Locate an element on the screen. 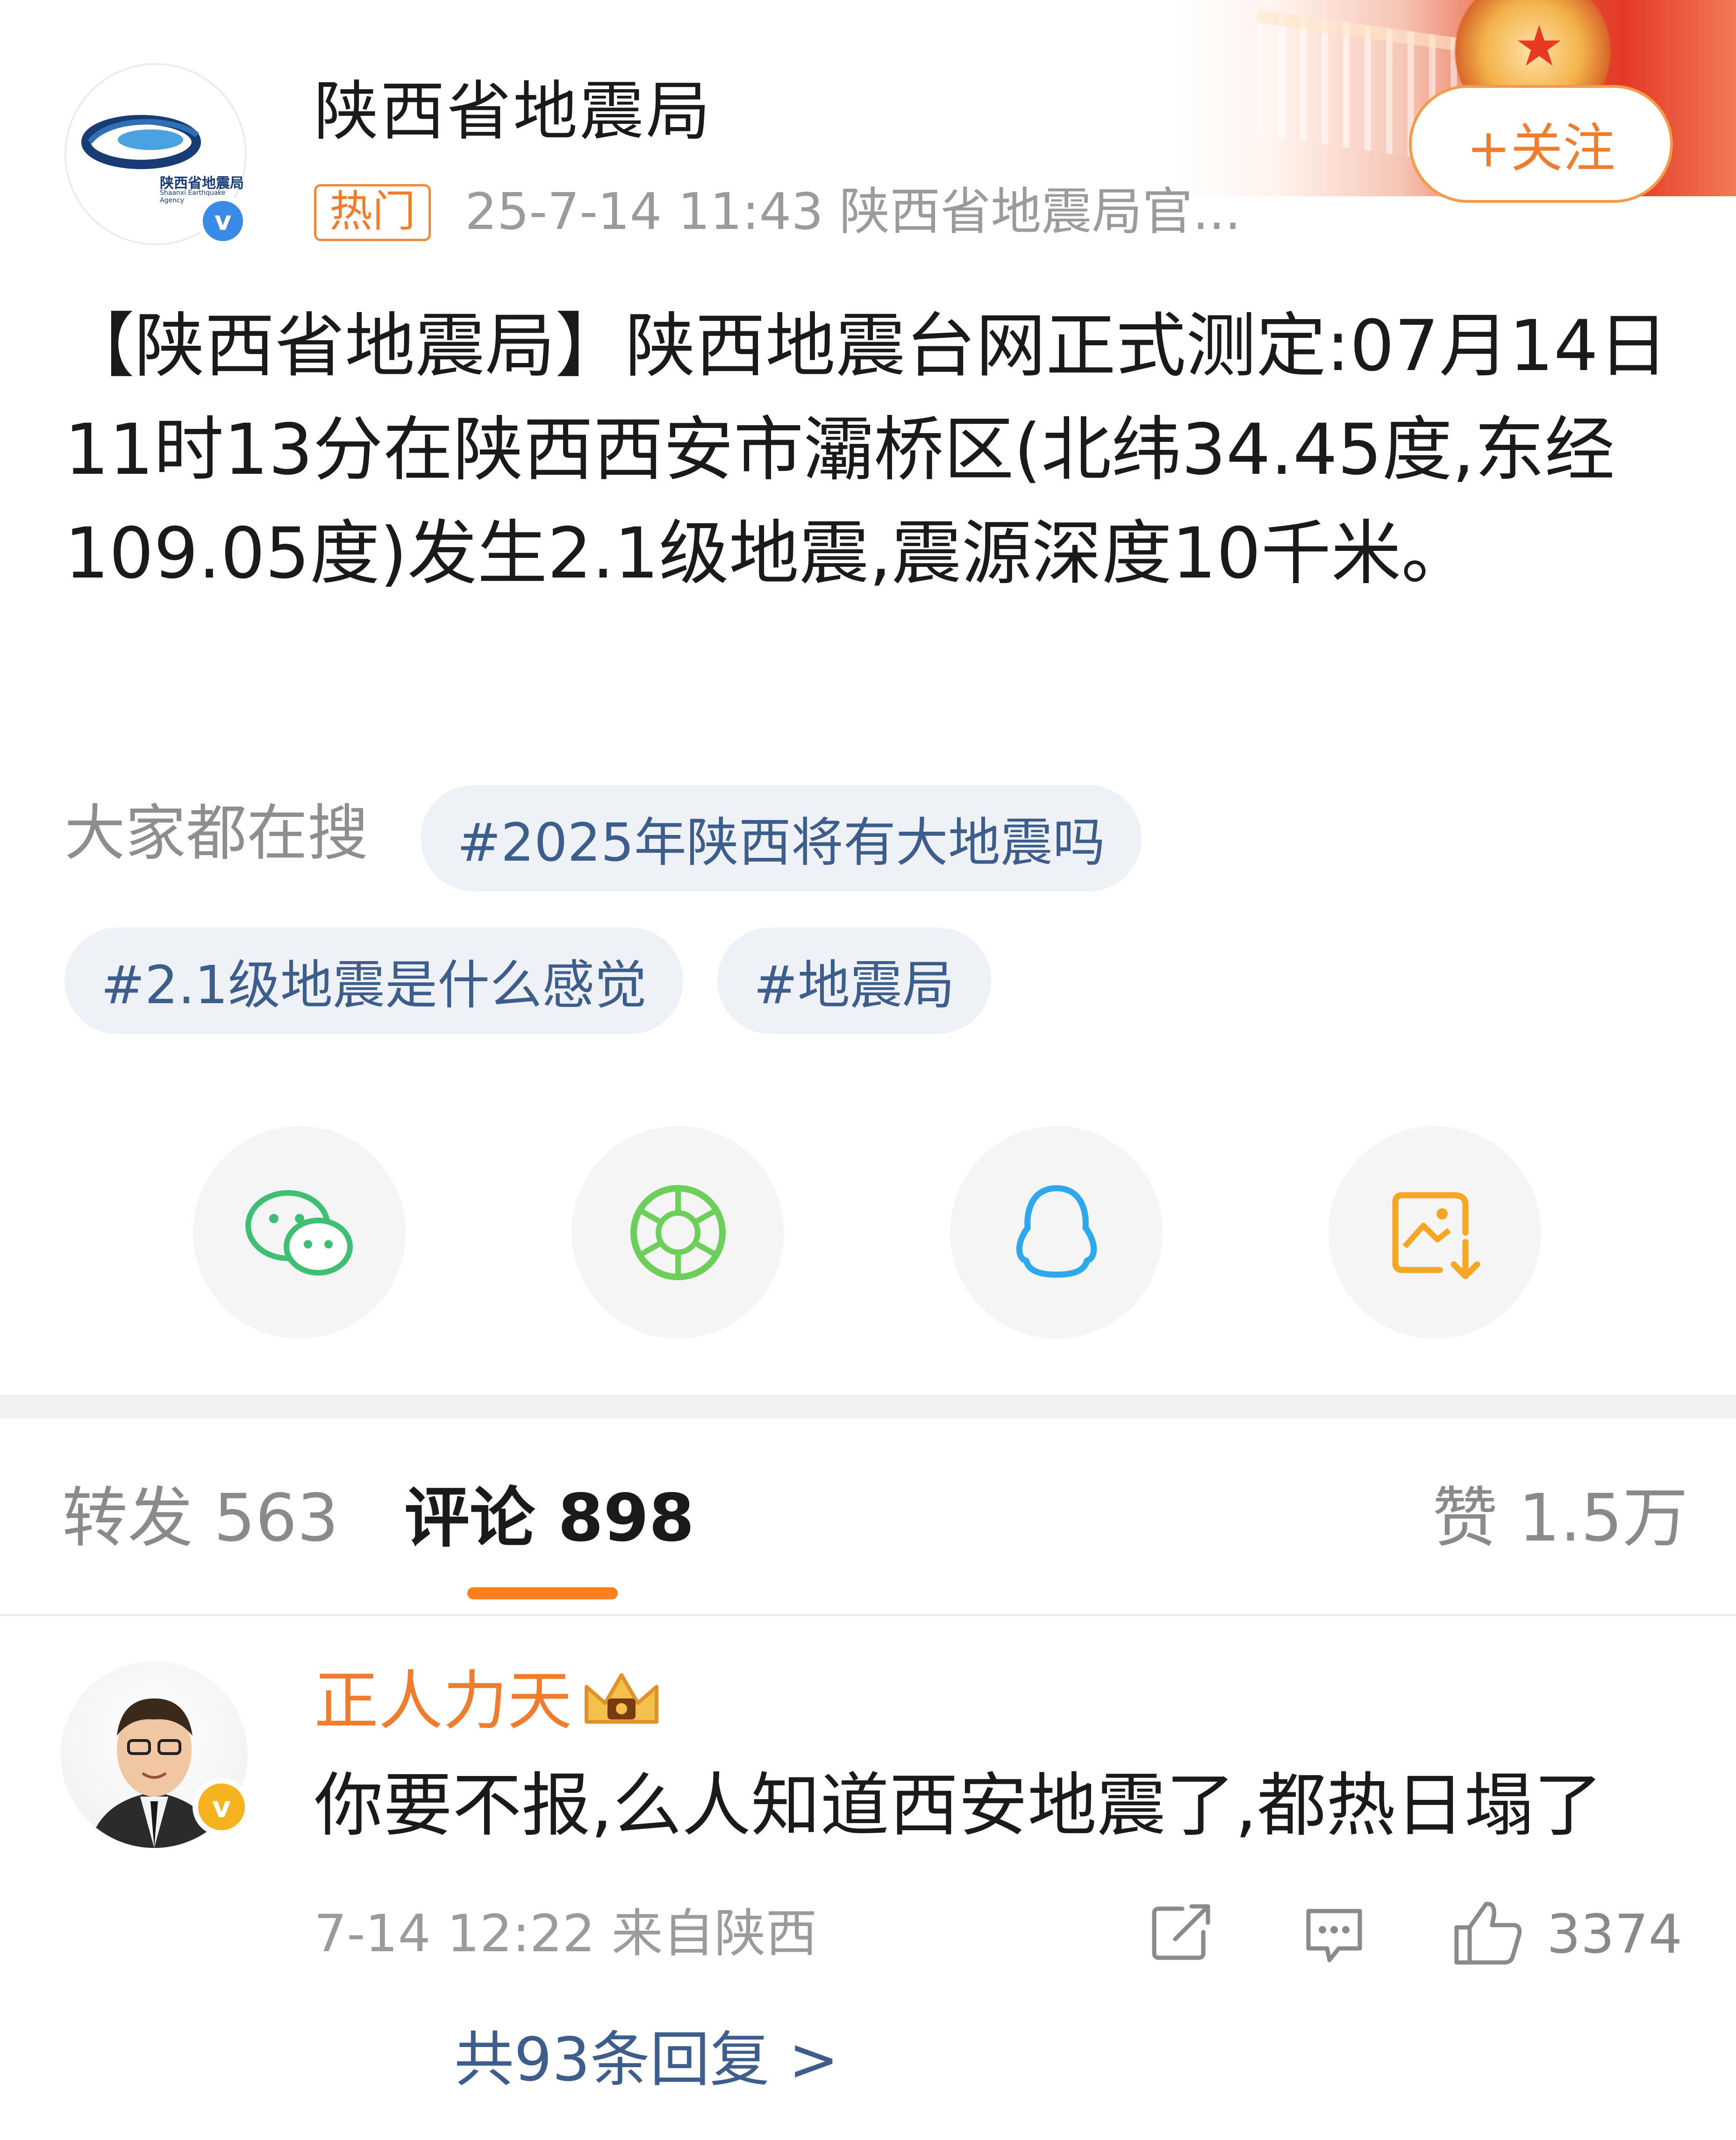 The image size is (1736, 2140). tabs-divider is located at coordinates (868, 1615).